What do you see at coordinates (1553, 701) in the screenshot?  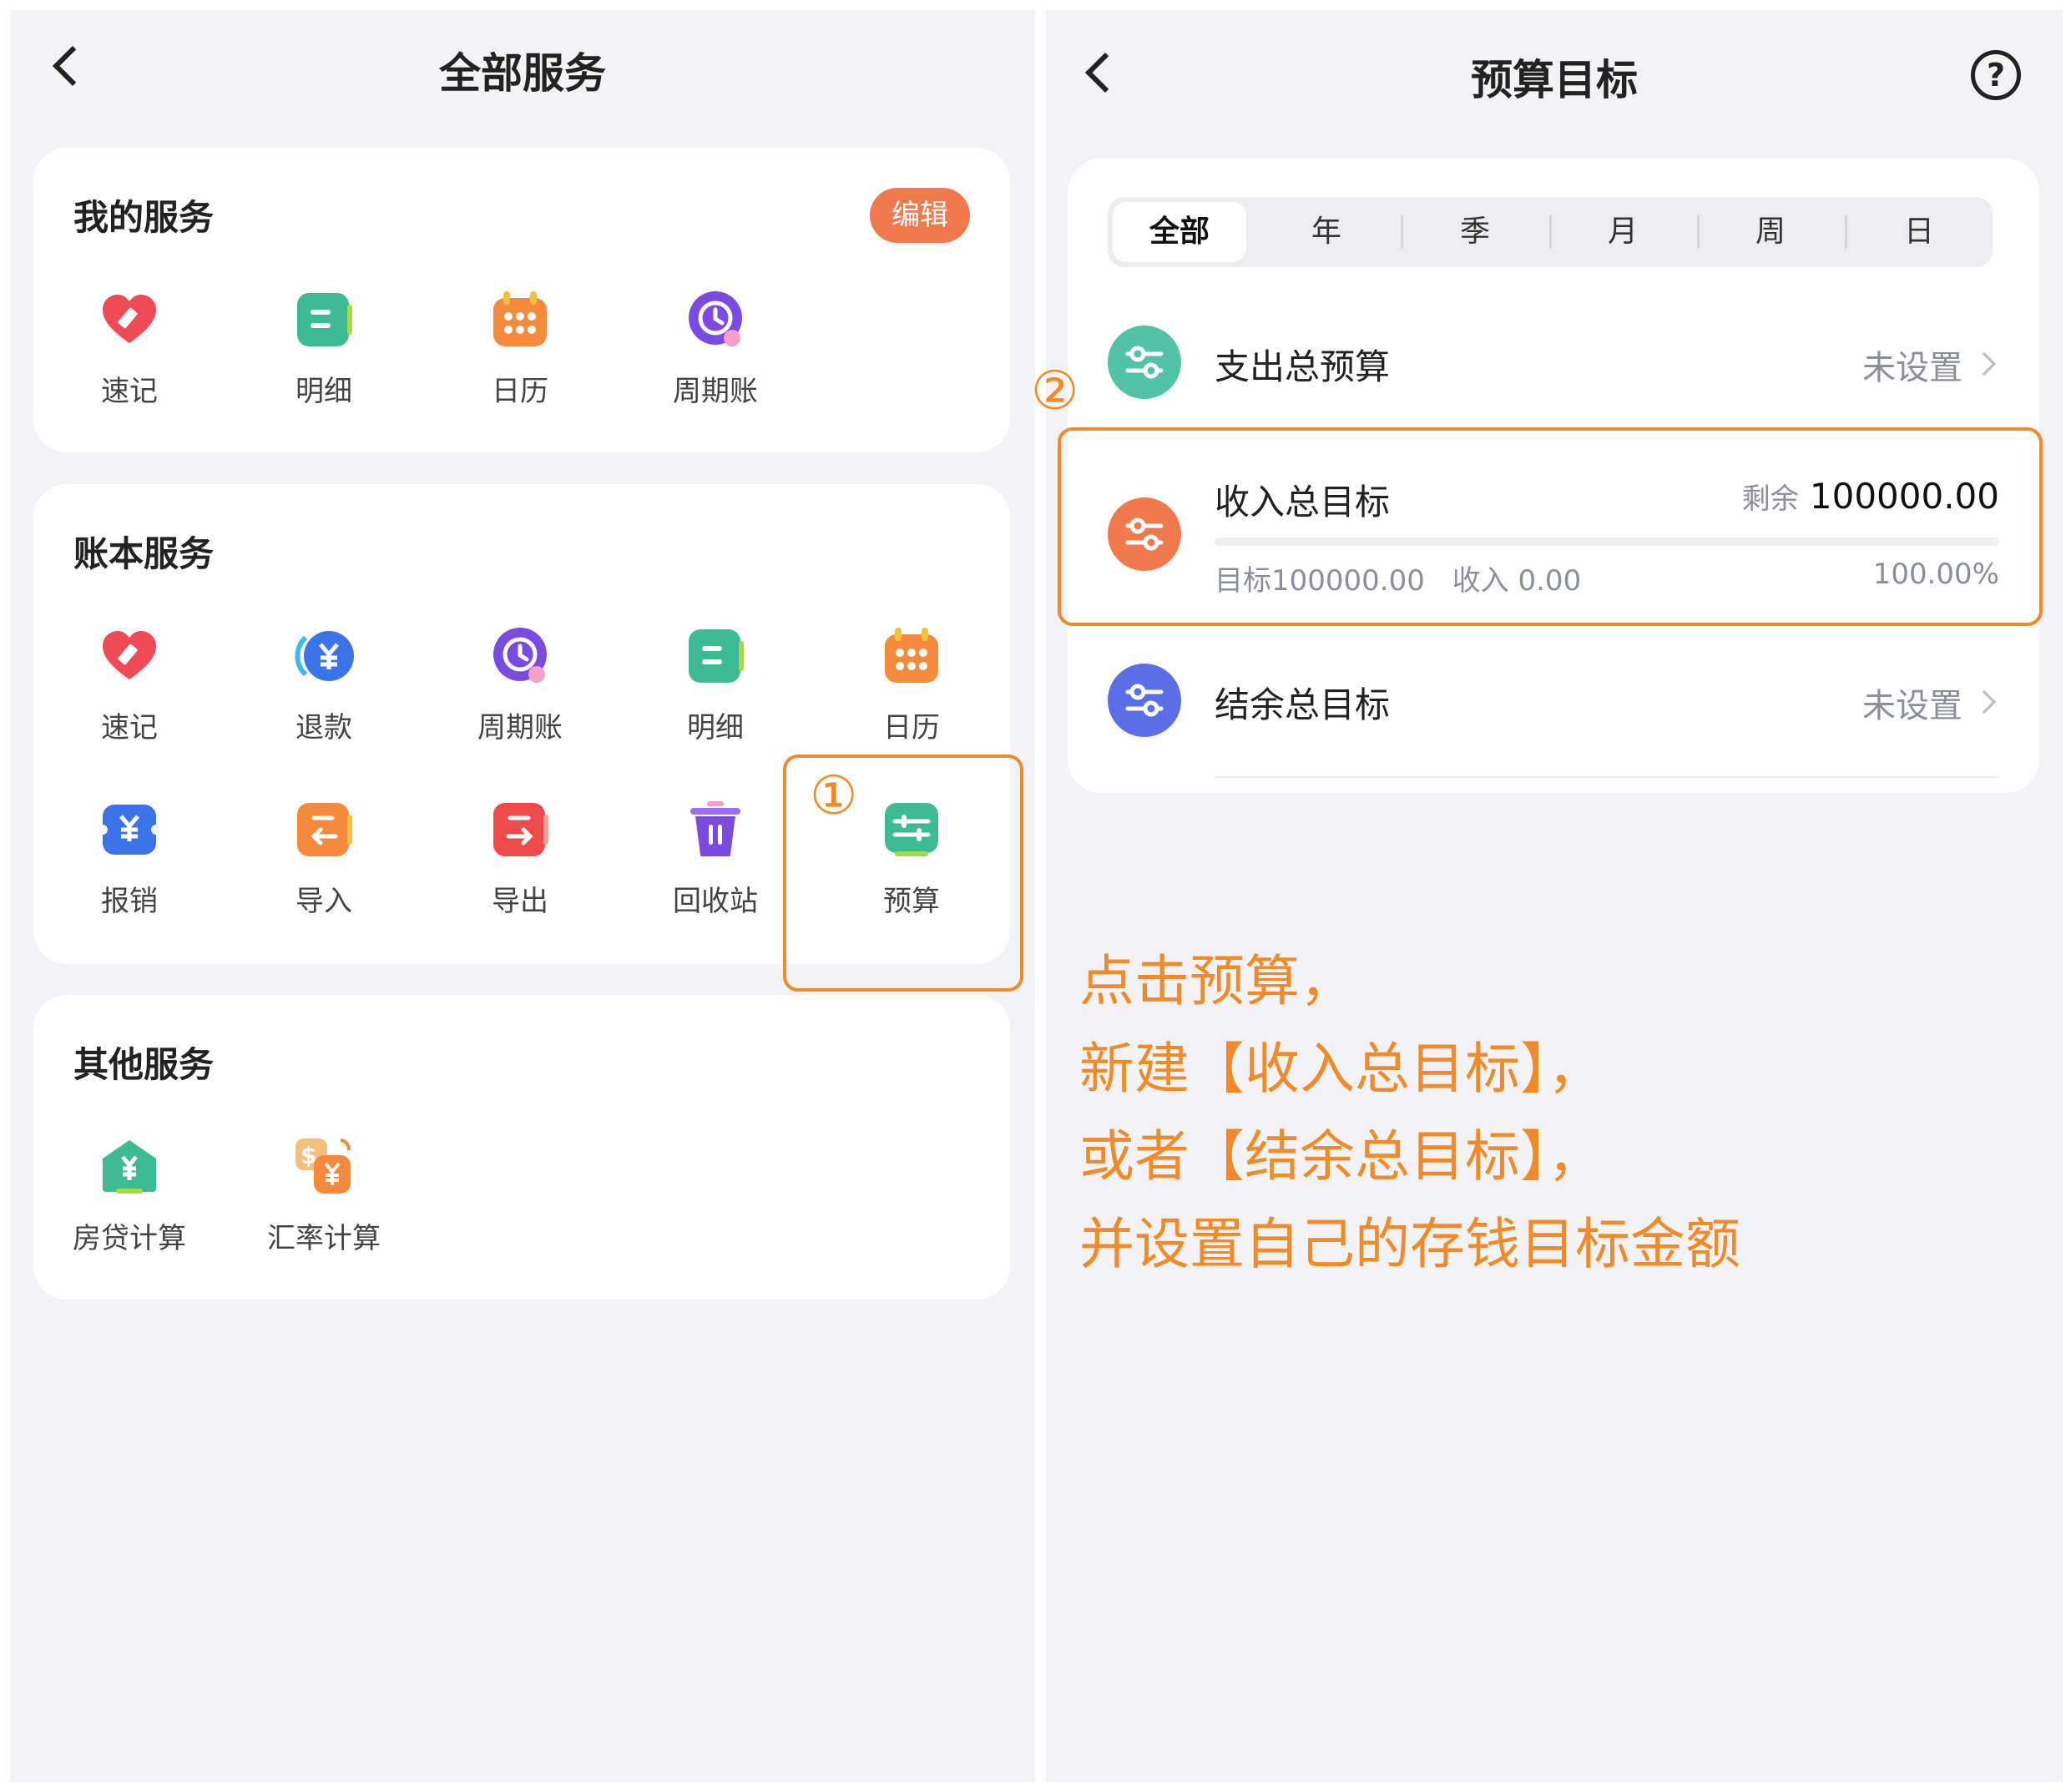 I see `balance-target-row: 结余总目标 未设置` at bounding box center [1553, 701].